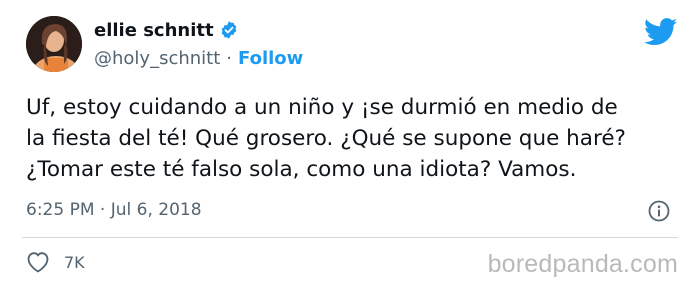 The height and width of the screenshot is (288, 700). I want to click on author-names: ellie schnitt @holy_schnitt · Follow, so click(198, 44).